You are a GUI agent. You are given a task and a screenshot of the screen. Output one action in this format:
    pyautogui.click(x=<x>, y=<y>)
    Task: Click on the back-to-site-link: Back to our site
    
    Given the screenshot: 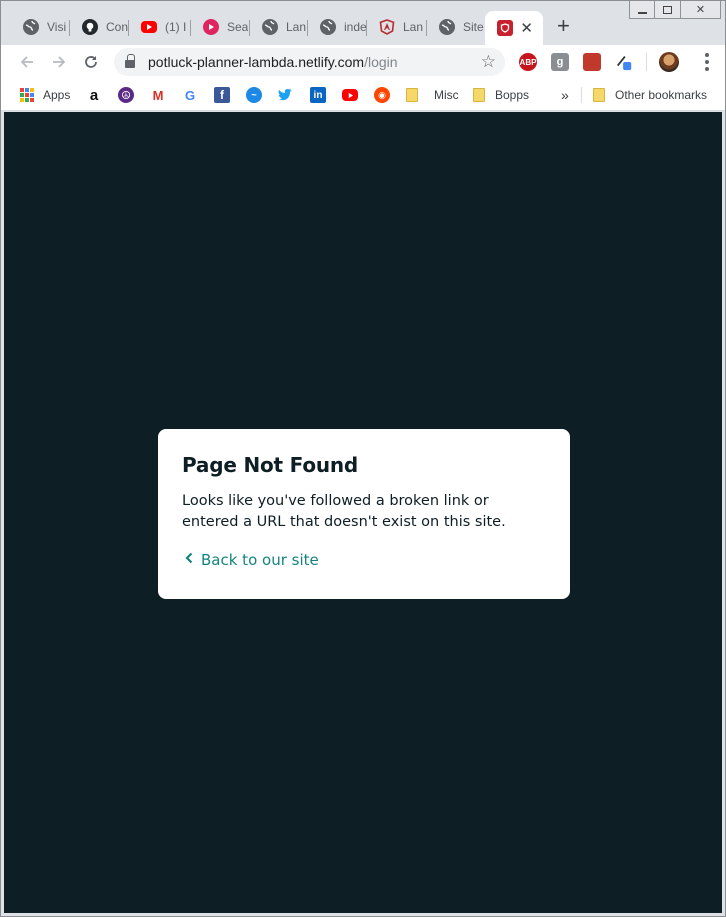 What is the action you would take?
    pyautogui.click(x=364, y=560)
    